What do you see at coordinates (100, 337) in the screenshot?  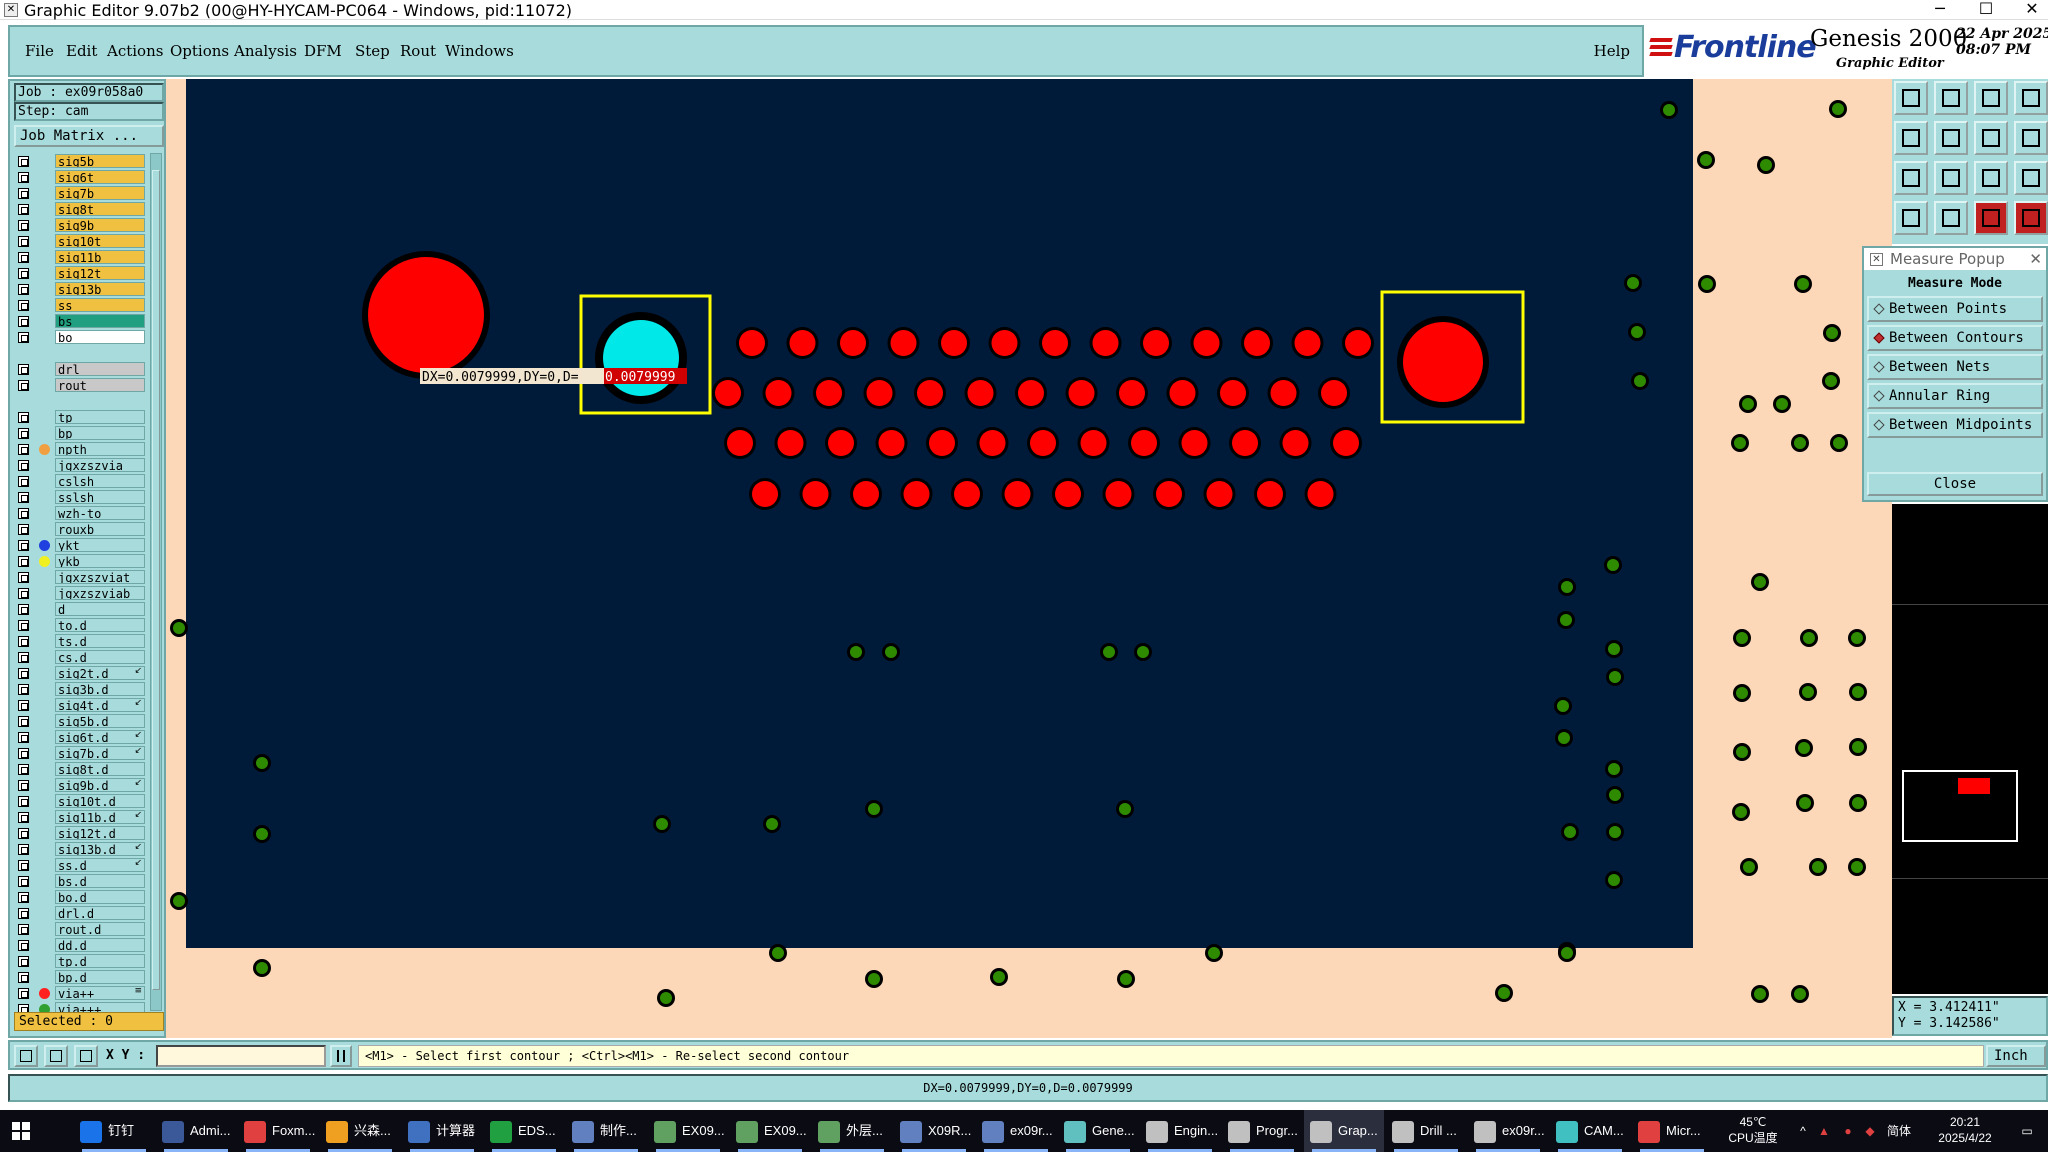 I see `layer-name: bo` at bounding box center [100, 337].